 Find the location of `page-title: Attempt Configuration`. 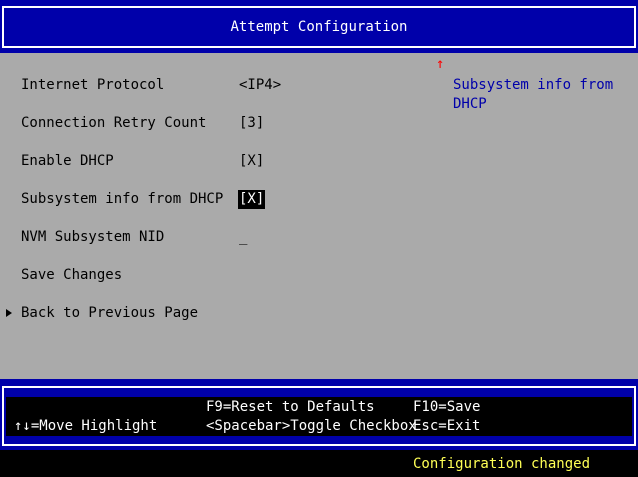

page-title: Attempt Configuration is located at coordinates (319, 27).